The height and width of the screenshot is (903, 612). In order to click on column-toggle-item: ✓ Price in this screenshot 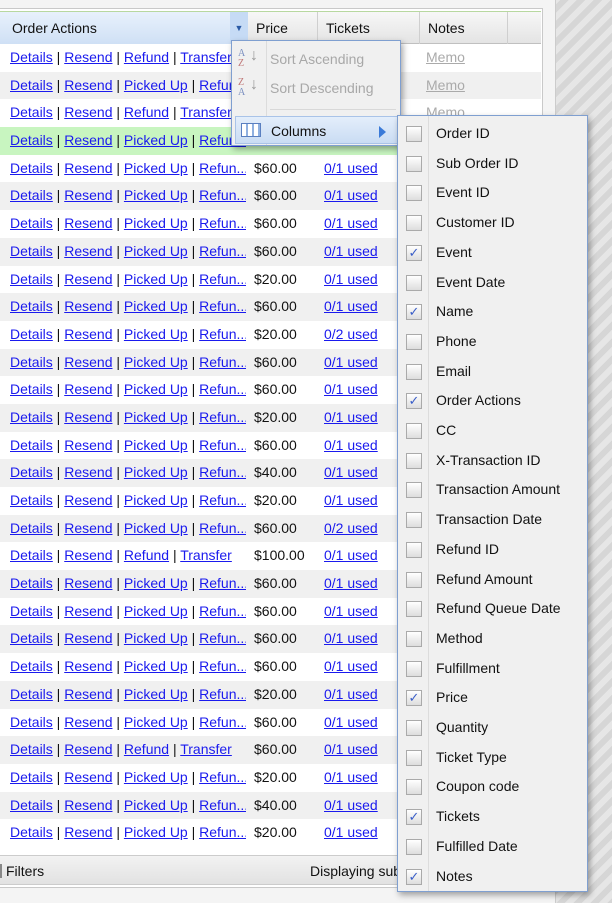, I will do `click(492, 697)`.